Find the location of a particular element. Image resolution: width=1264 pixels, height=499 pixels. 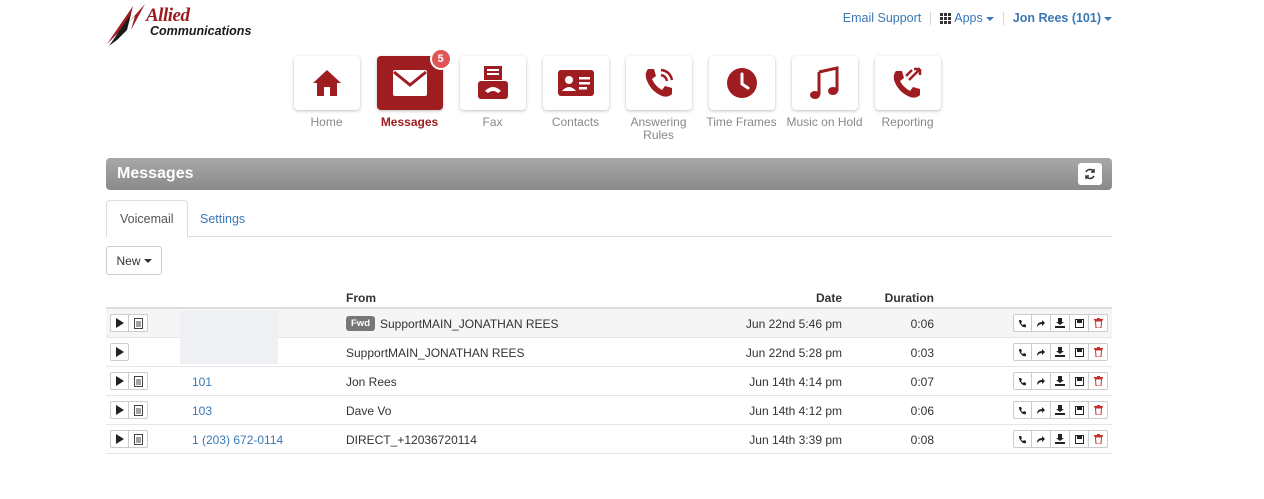

app-reporting: Reporting is located at coordinates (907, 99).